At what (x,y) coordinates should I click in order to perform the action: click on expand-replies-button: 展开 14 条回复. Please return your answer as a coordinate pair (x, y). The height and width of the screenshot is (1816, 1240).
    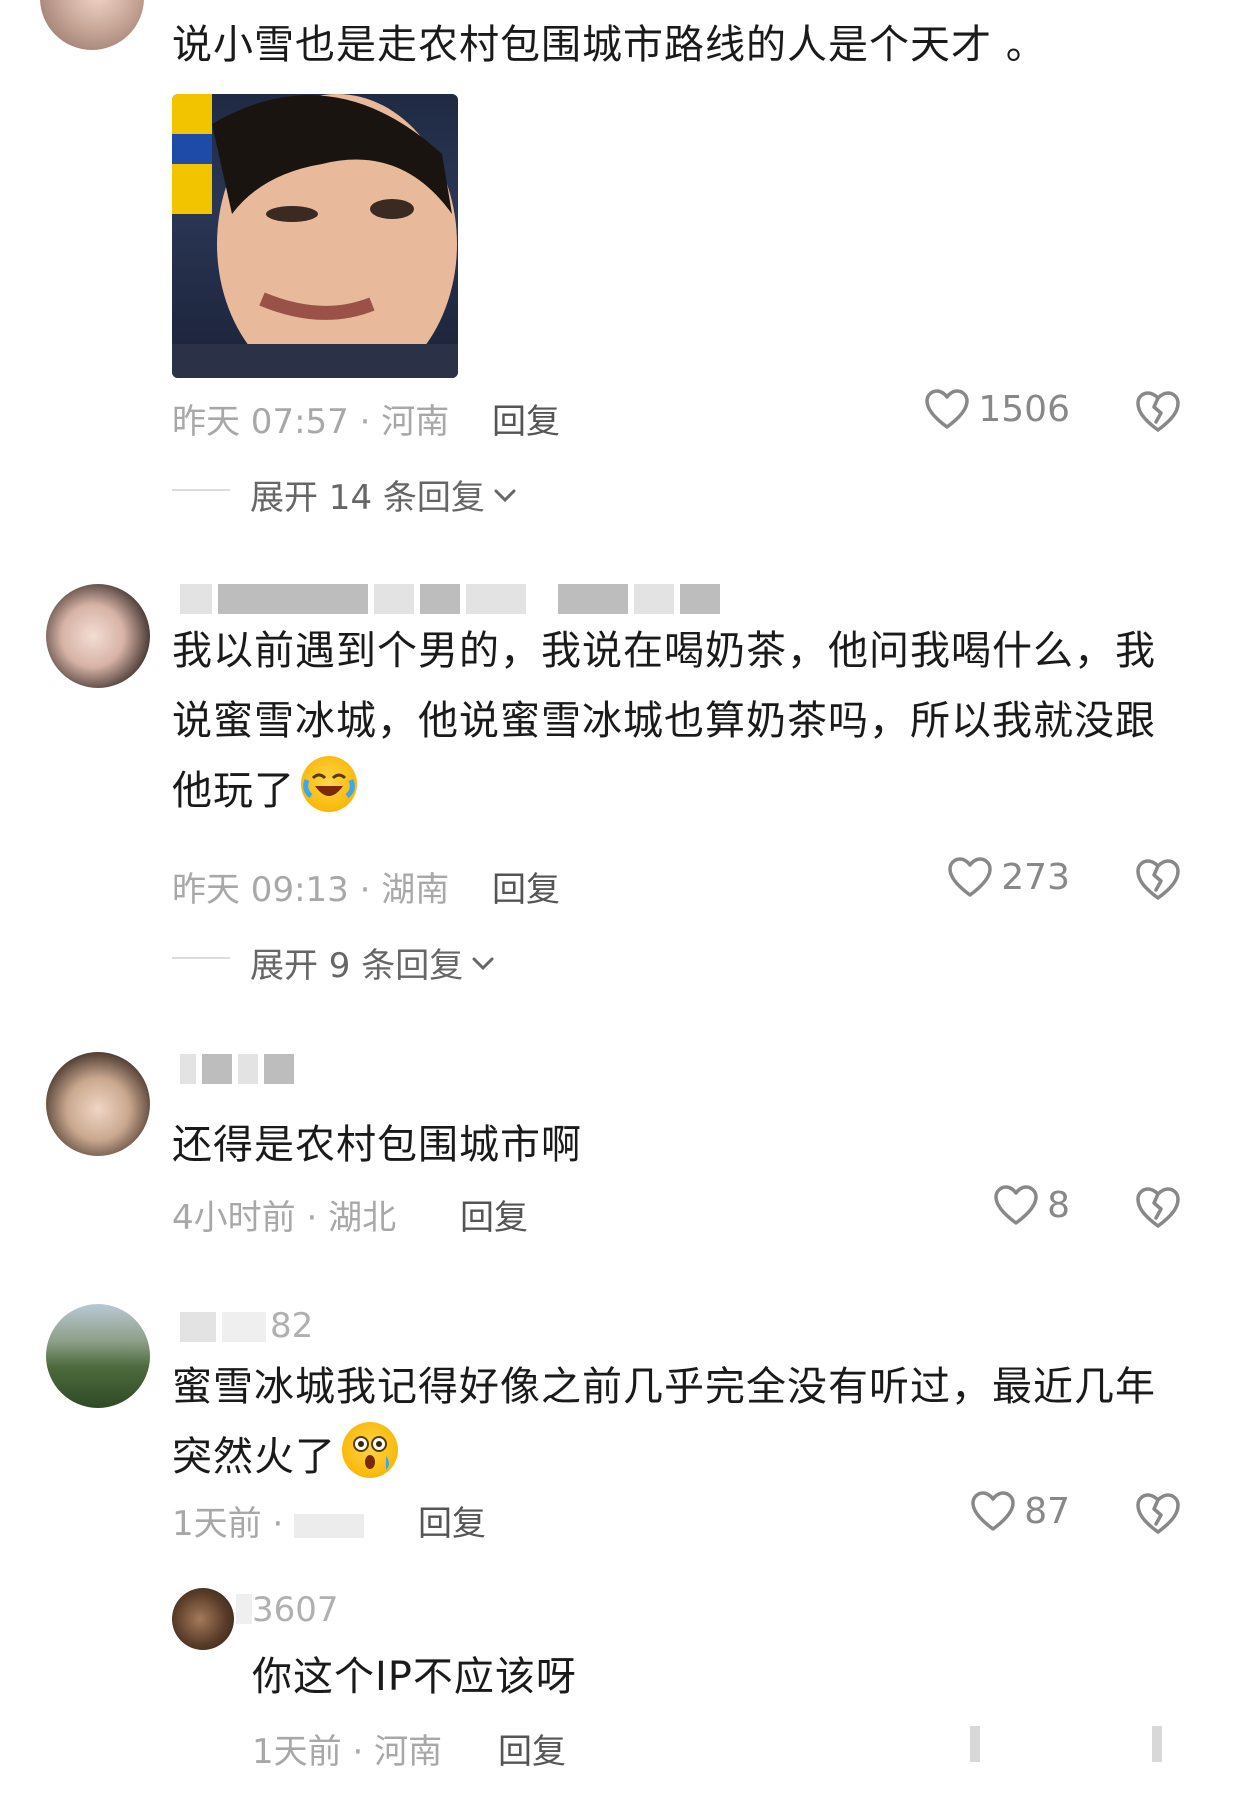
    Looking at the image, I should click on (384, 494).